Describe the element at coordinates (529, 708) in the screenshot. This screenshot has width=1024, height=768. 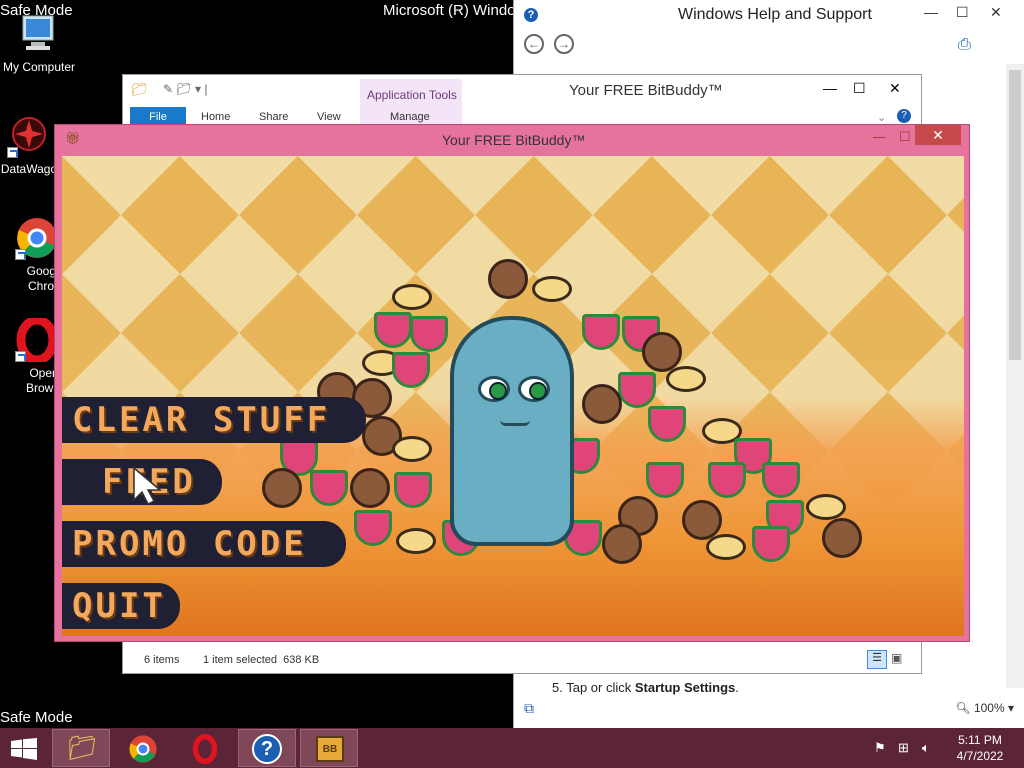
I see `feedback-icon: ⧉` at that location.